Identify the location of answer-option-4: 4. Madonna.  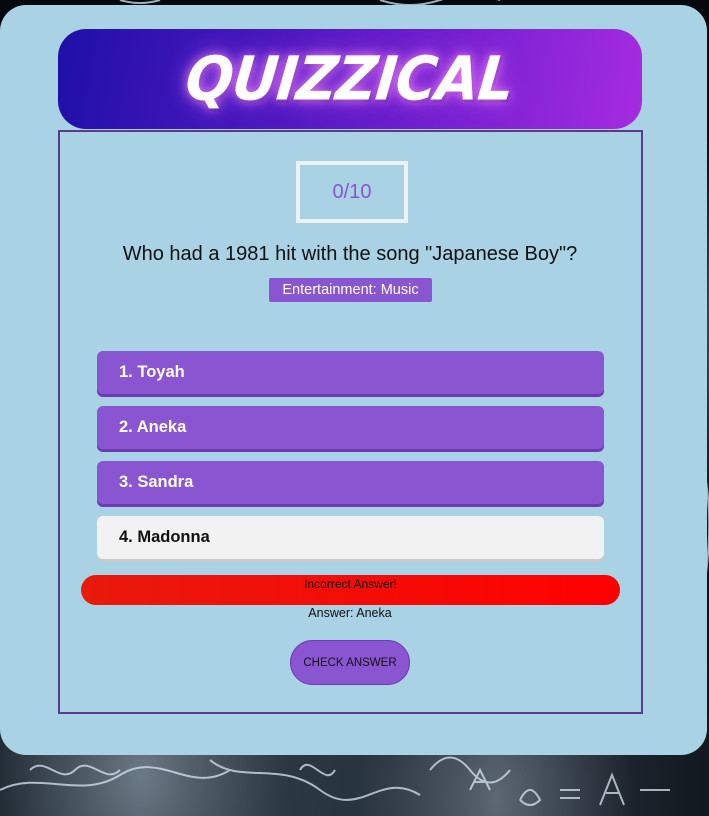
(350, 537).